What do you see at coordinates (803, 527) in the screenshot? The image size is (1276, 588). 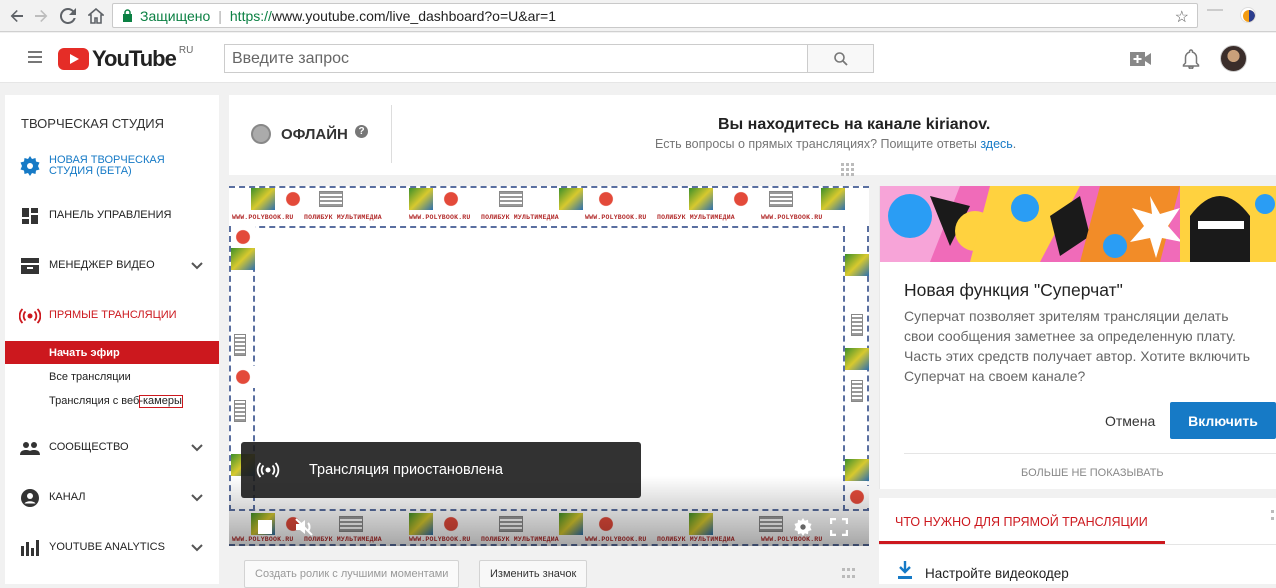 I see `settings-gear-icon` at bounding box center [803, 527].